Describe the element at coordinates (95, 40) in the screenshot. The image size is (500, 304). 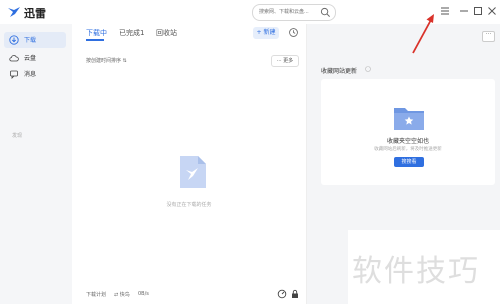
I see `active-tab-indicator` at that location.